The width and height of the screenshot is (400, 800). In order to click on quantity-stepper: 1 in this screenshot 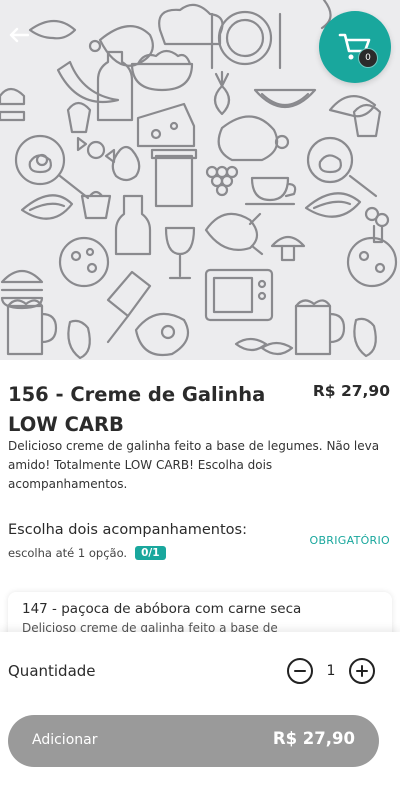, I will do `click(331, 671)`.